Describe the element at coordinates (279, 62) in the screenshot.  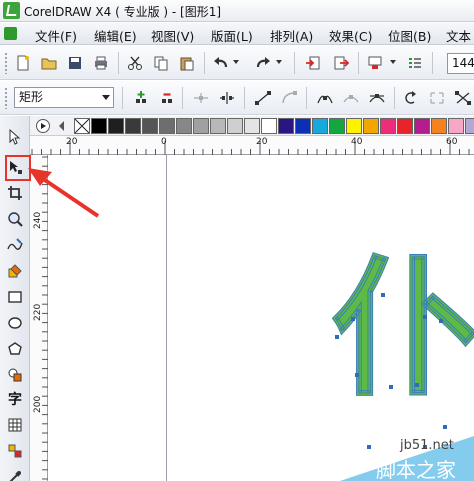
I see `redo-dropdown-arrow` at that location.